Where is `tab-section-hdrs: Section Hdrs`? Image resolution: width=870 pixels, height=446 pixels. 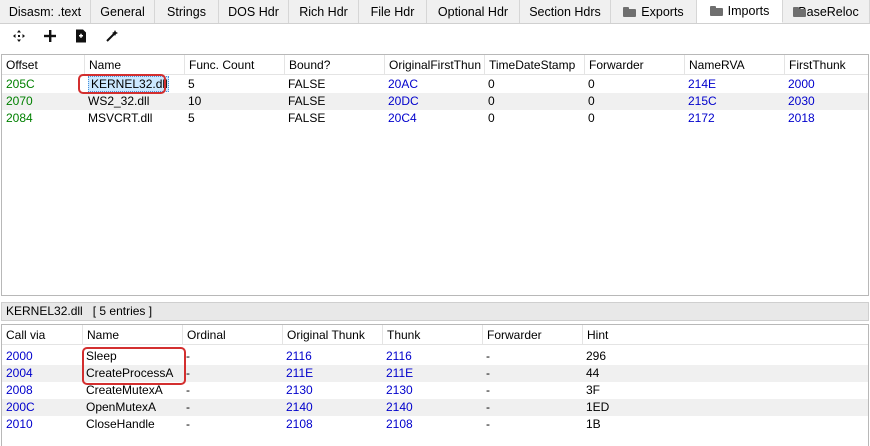 tab-section-hdrs: Section Hdrs is located at coordinates (565, 11).